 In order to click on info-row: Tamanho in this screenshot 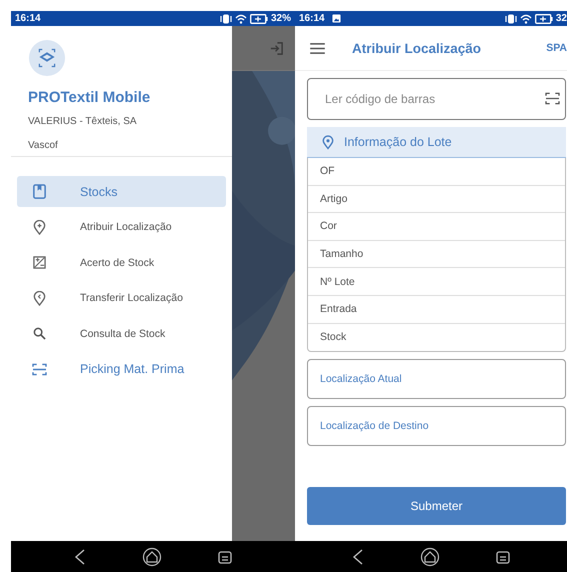, I will do `click(436, 254)`.